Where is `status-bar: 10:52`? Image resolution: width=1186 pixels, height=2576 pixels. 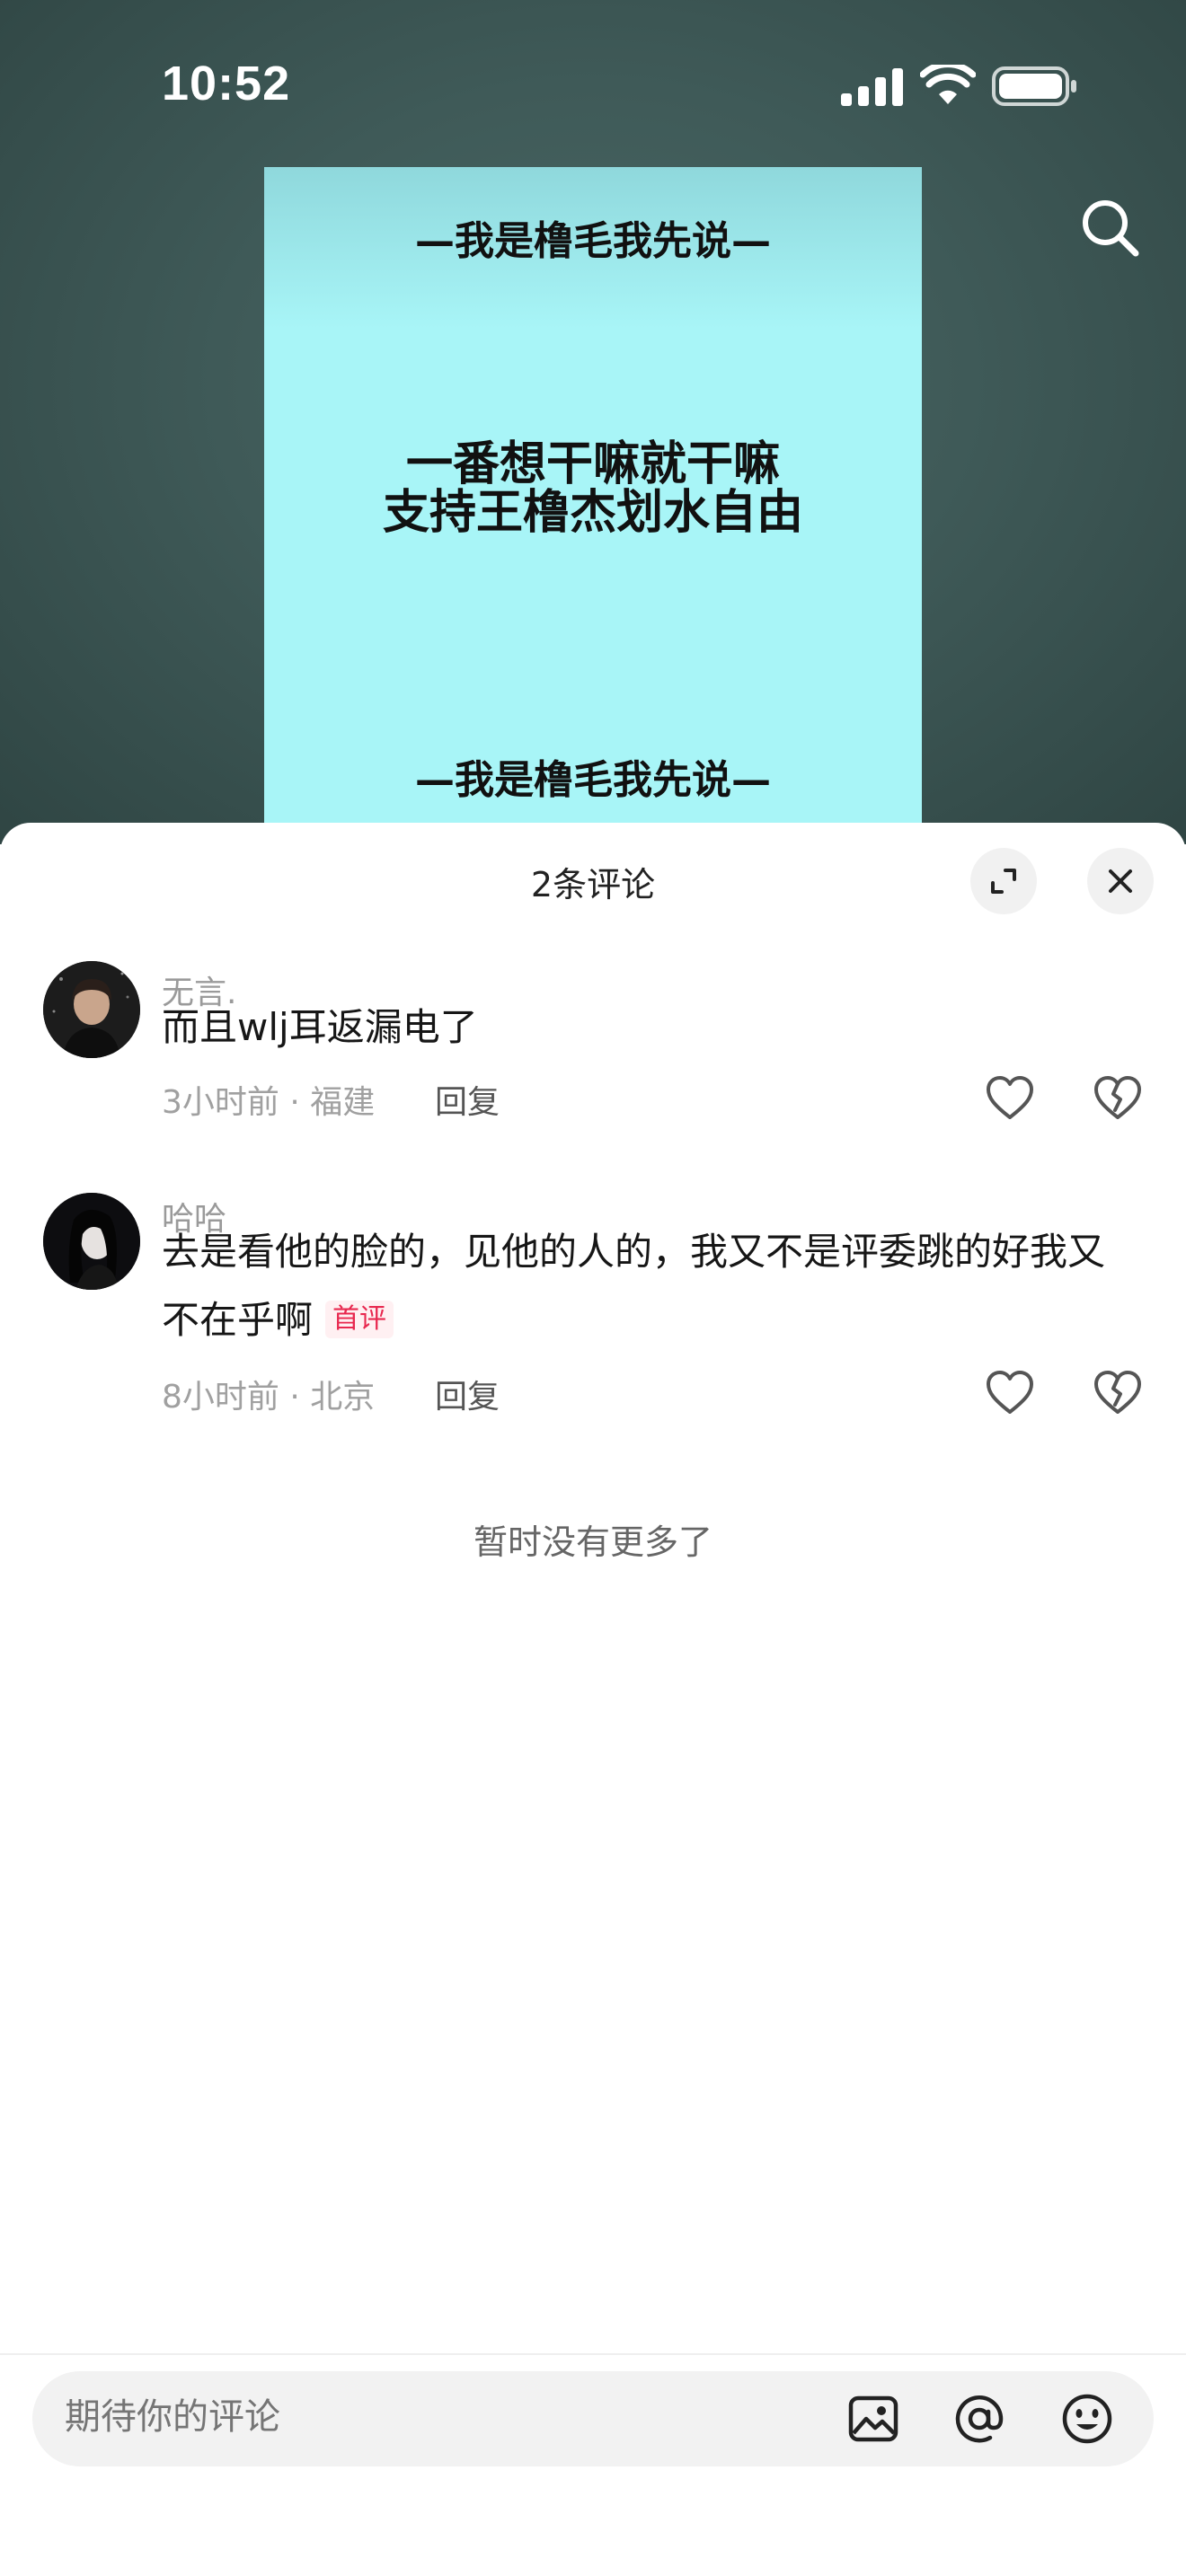
status-bar: 10:52 is located at coordinates (593, 85).